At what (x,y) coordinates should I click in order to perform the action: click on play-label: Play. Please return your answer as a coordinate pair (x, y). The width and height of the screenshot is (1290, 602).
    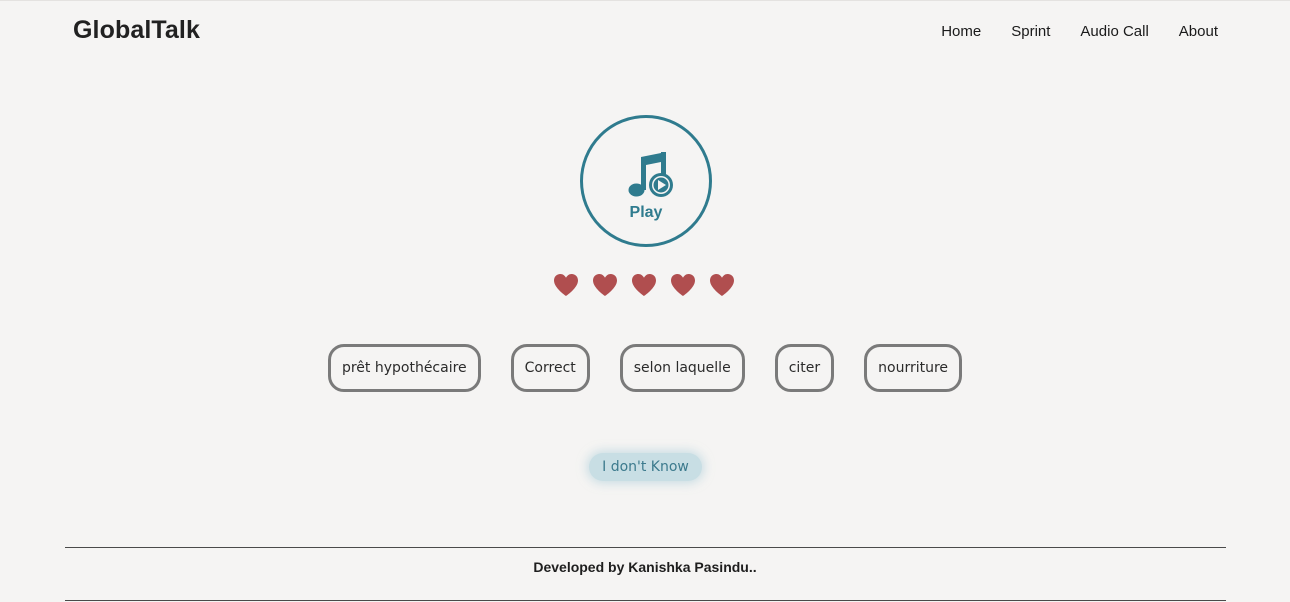
    Looking at the image, I should click on (646, 212).